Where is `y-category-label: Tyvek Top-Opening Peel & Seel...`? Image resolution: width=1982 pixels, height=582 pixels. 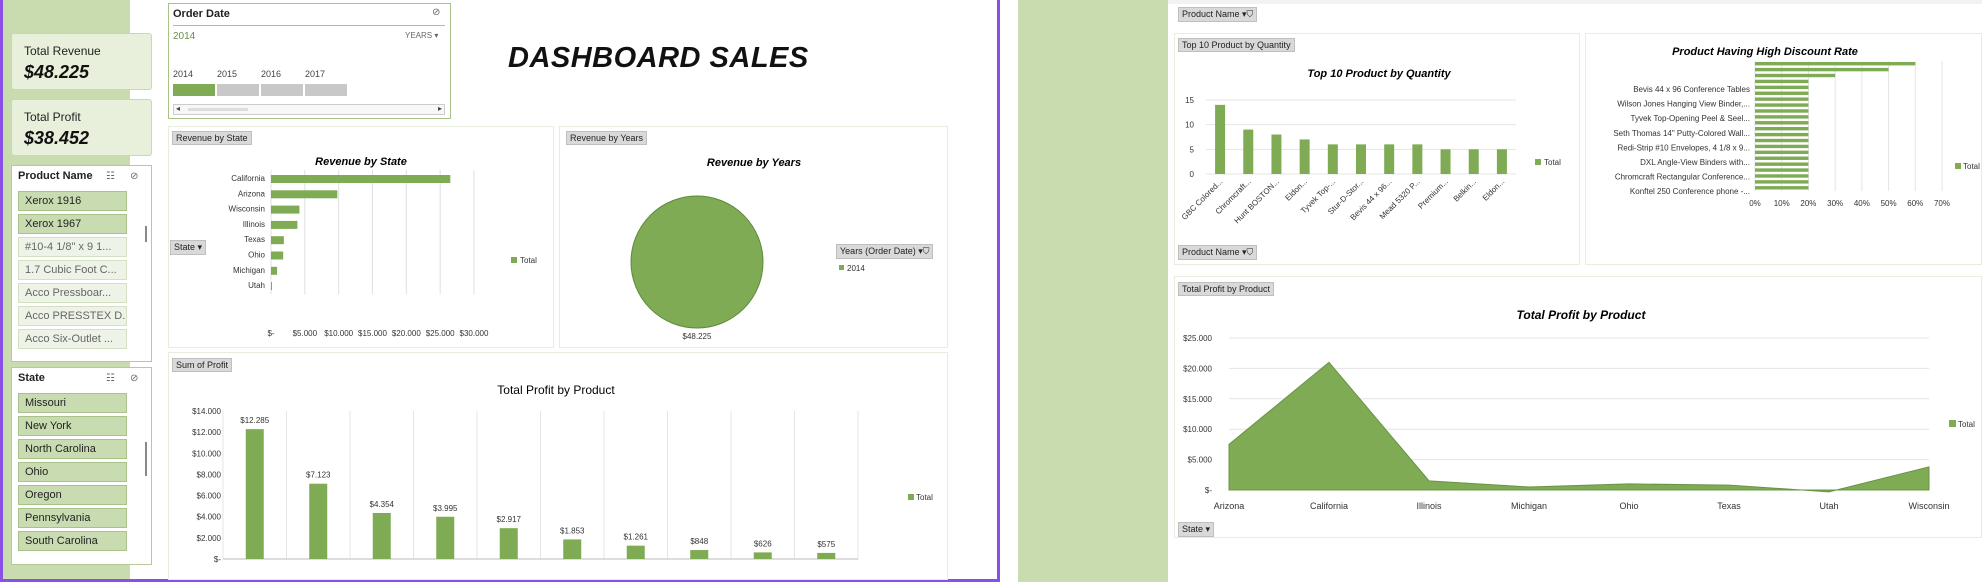
y-category-label: Tyvek Top-Opening Peel & Seel... is located at coordinates (1690, 118).